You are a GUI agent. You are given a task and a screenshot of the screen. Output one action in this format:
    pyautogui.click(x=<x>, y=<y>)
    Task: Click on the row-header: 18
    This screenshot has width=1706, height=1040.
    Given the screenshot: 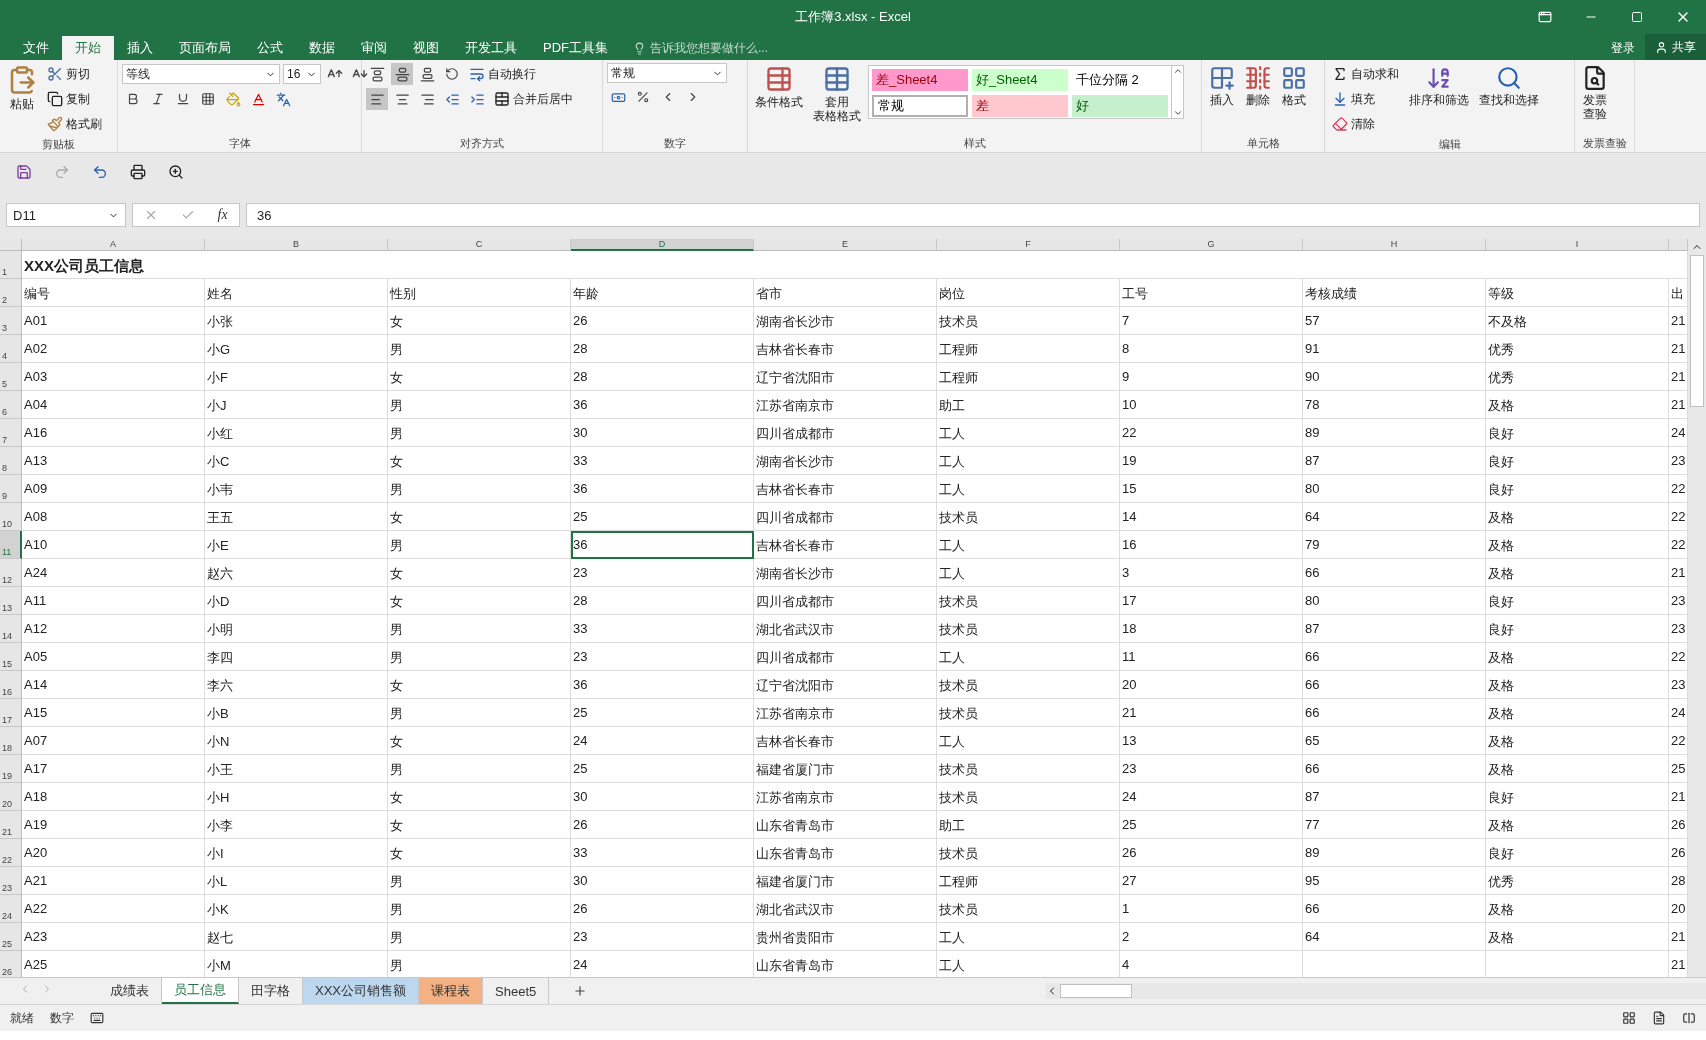 What is the action you would take?
    pyautogui.click(x=11, y=741)
    